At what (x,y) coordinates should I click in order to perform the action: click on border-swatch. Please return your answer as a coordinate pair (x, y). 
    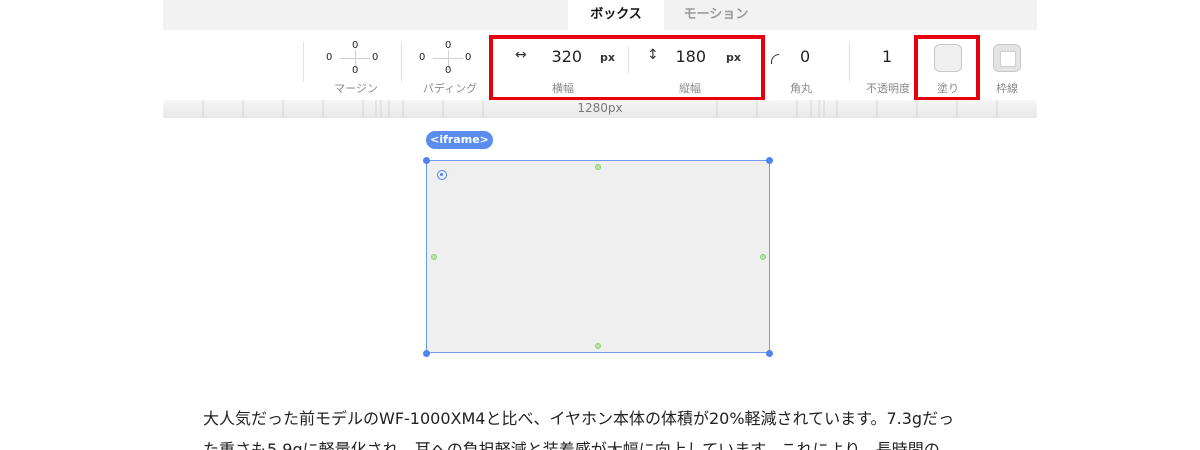
    Looking at the image, I should click on (1007, 58).